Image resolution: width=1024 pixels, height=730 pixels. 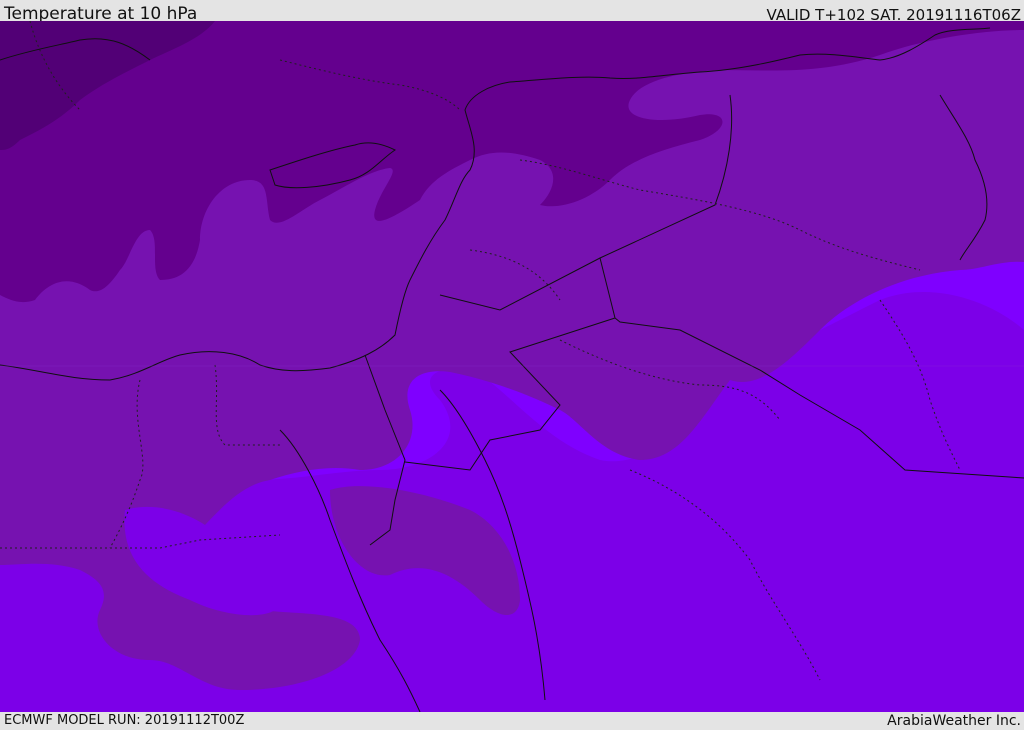 I want to click on model-run-label: ECMWF MODEL RUN: 20191112T00Z, so click(x=124, y=720).